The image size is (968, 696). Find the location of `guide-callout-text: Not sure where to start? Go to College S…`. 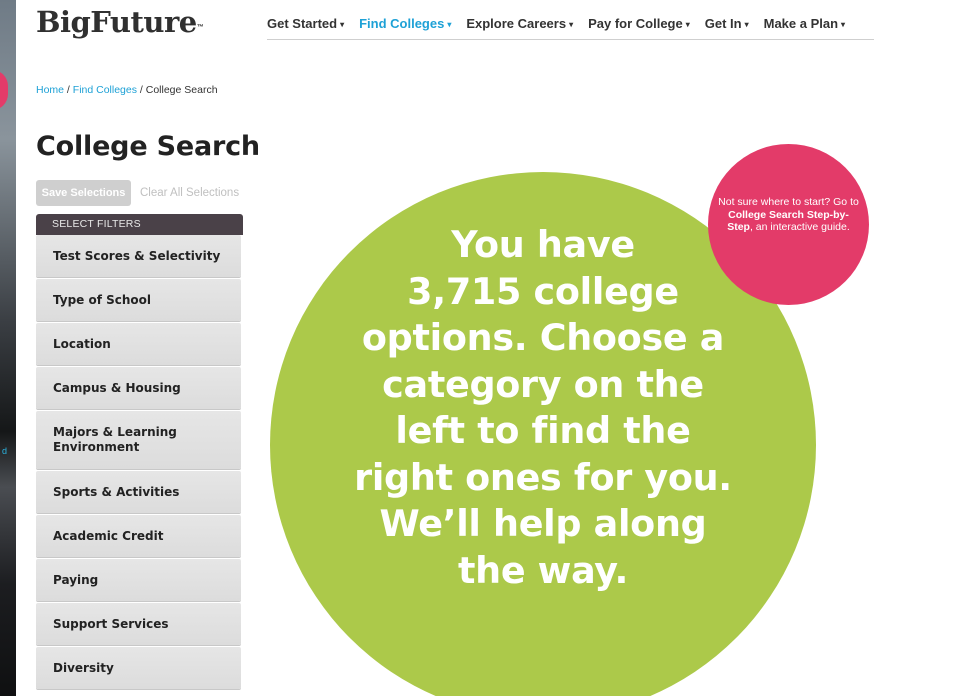

guide-callout-text: Not sure where to start? Go to College S… is located at coordinates (788, 214).